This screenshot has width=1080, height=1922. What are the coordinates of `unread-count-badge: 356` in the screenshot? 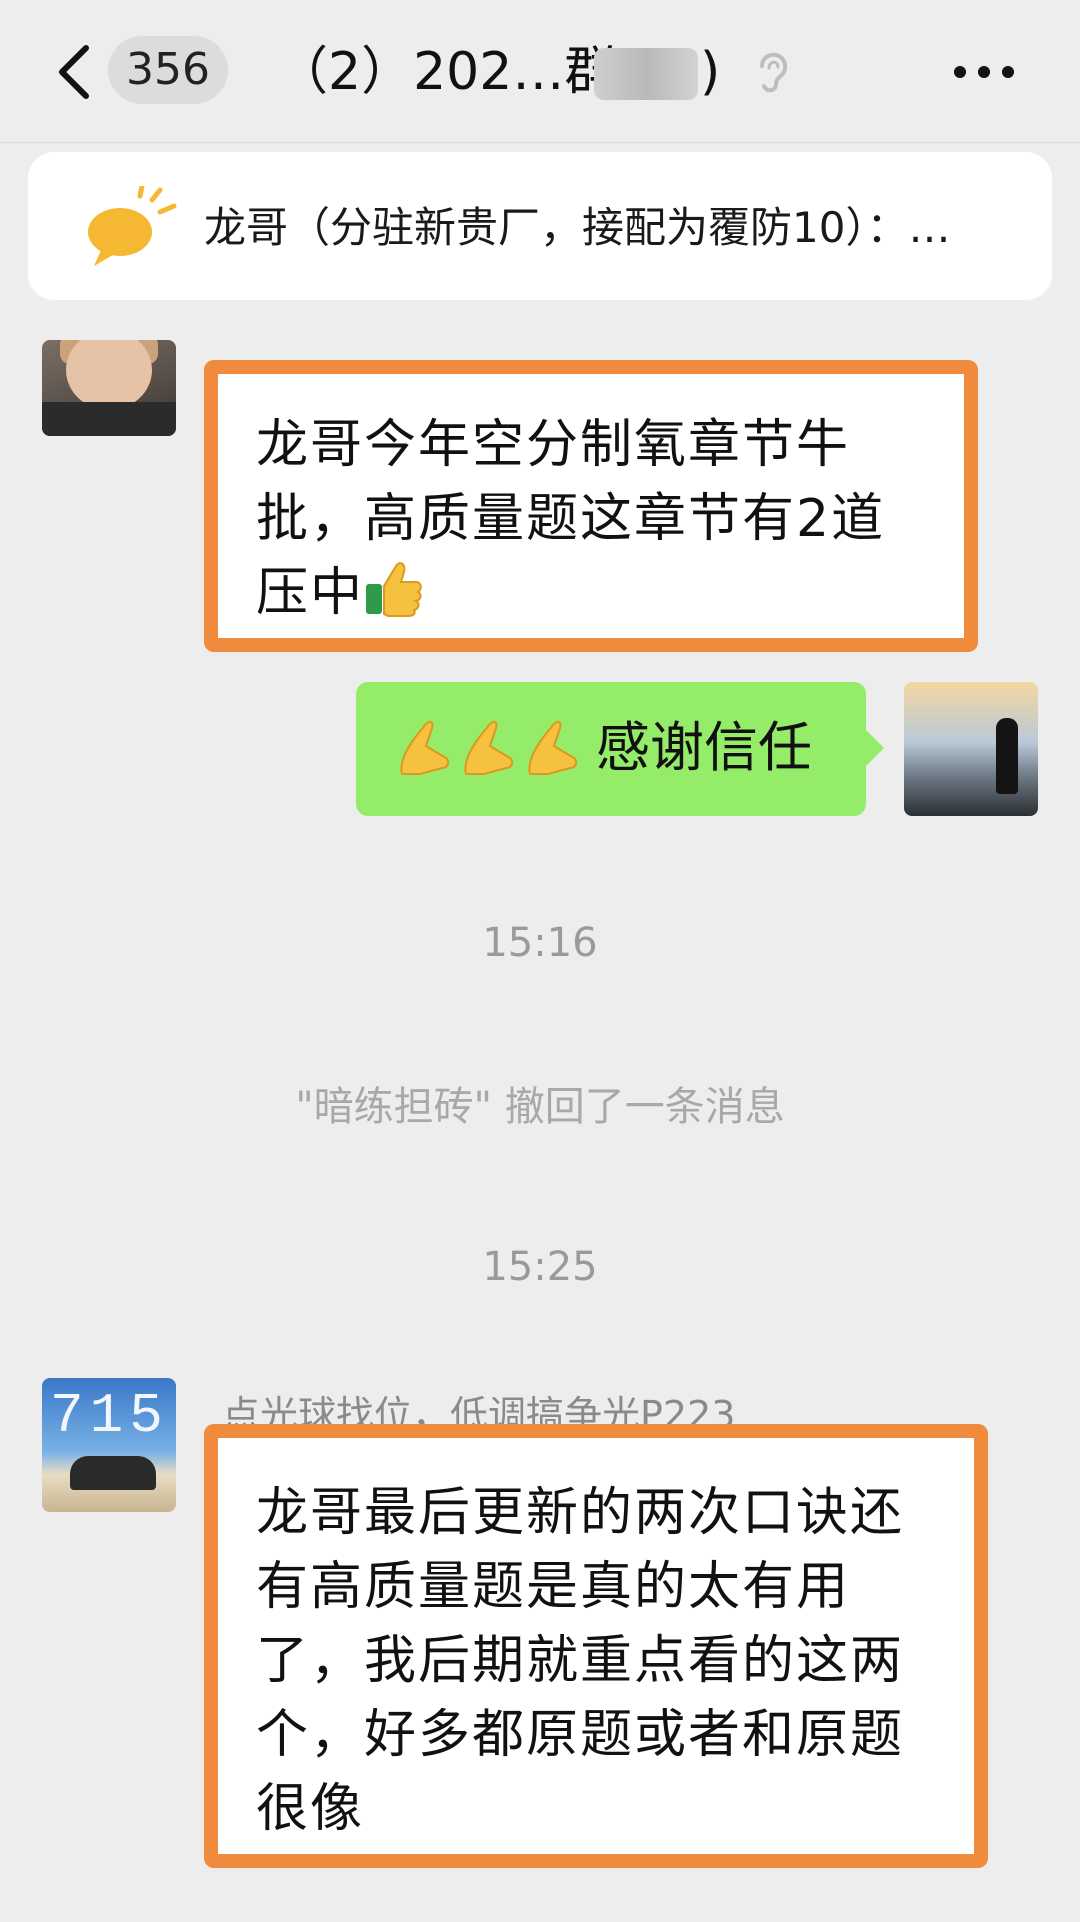 It's located at (168, 70).